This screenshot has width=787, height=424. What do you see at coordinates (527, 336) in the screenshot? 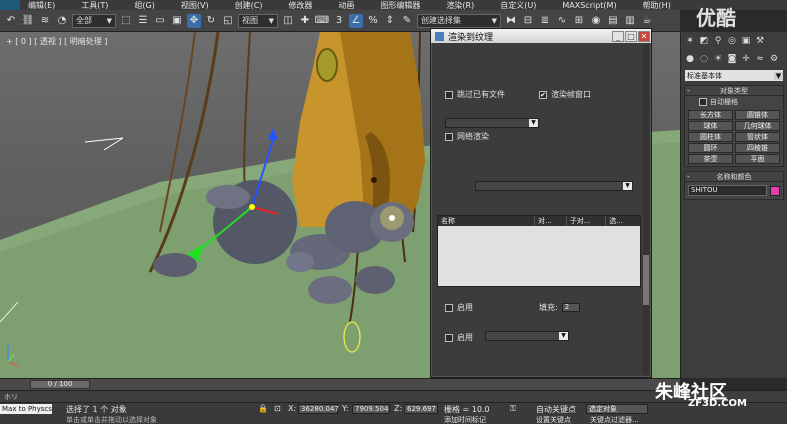
I see `element-dropdown: ▼` at bounding box center [527, 336].